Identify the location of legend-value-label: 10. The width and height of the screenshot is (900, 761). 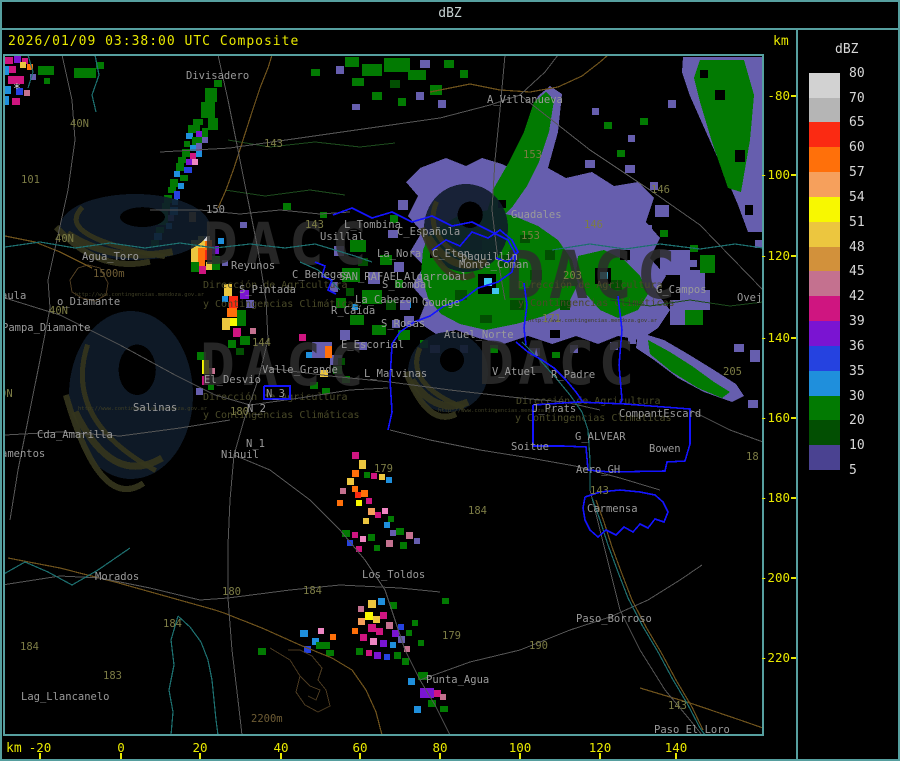
(857, 446).